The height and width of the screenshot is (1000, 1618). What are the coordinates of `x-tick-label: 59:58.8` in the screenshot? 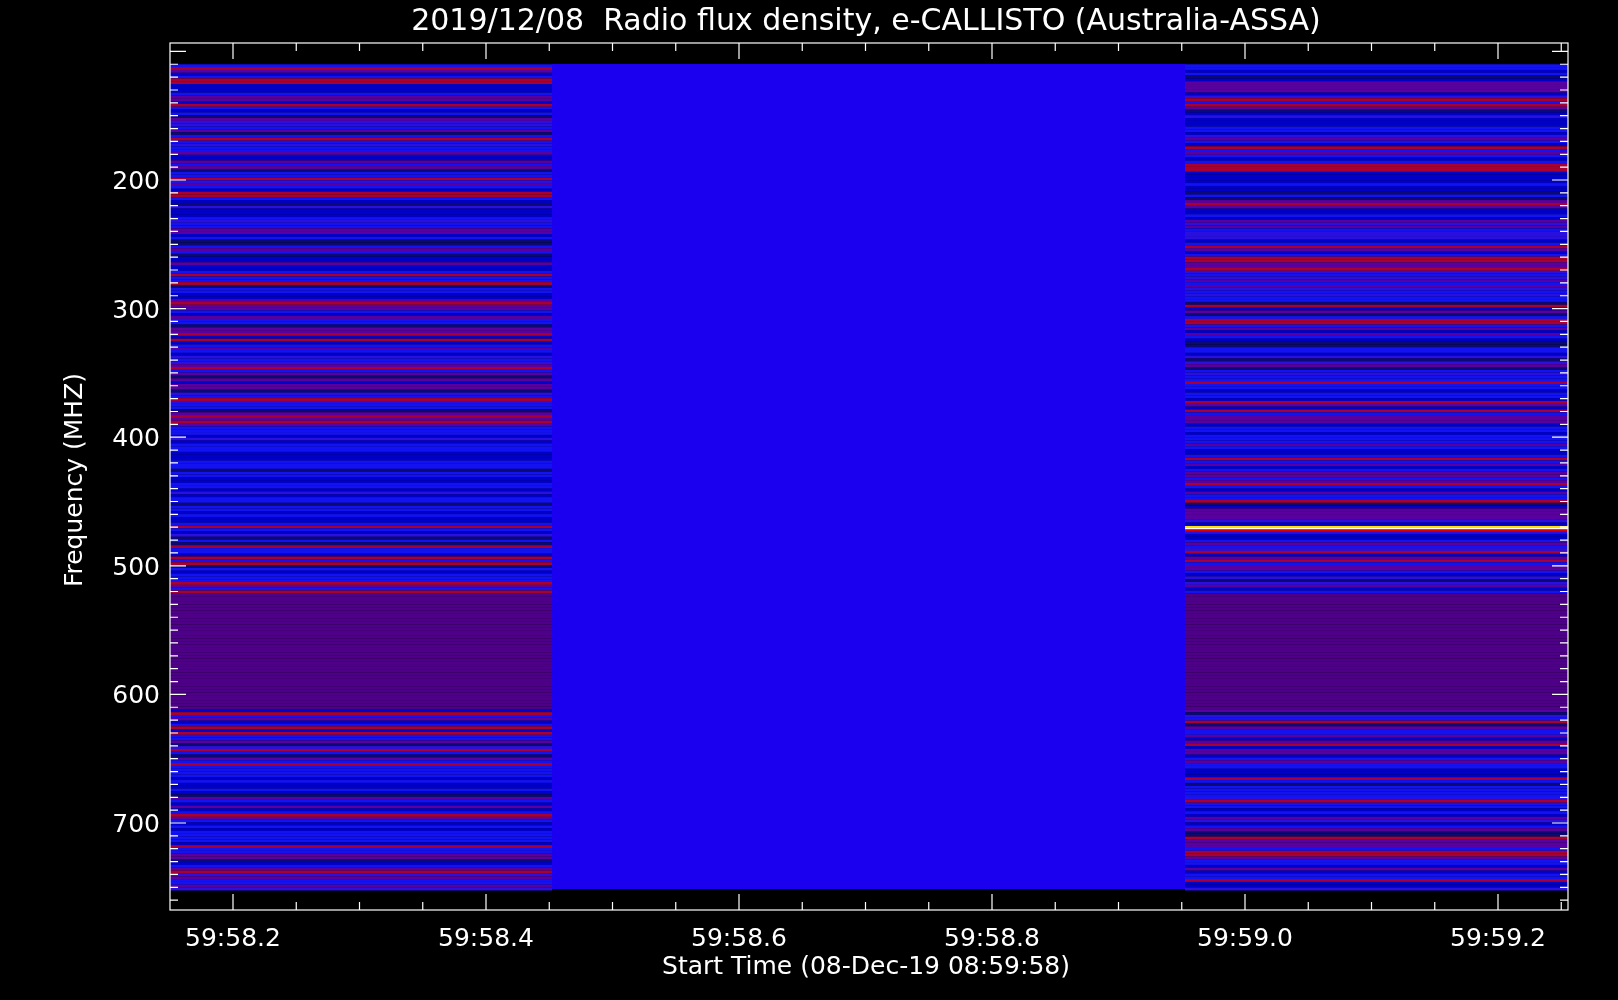 It's located at (992, 937).